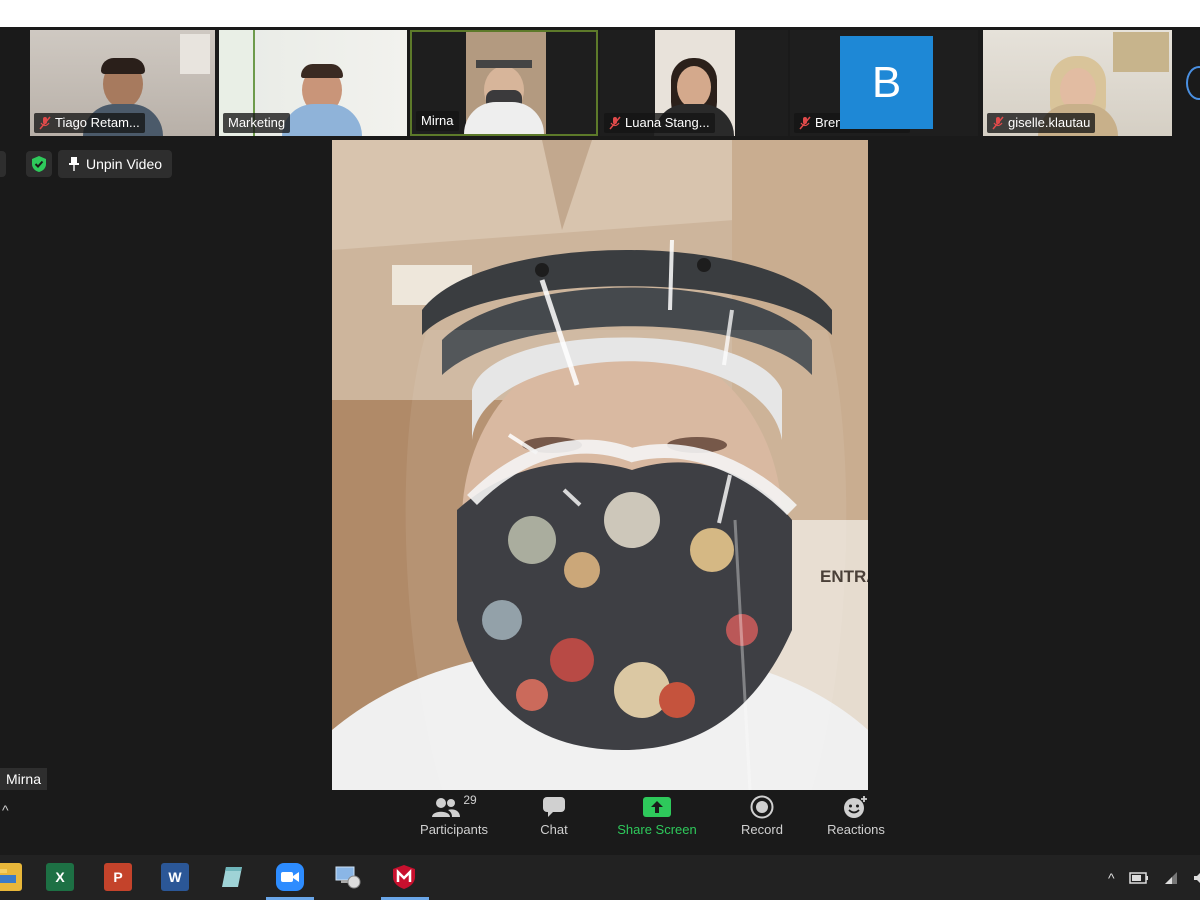 This screenshot has height=900, width=1200. I want to click on security-shield-icon, so click(39, 164).